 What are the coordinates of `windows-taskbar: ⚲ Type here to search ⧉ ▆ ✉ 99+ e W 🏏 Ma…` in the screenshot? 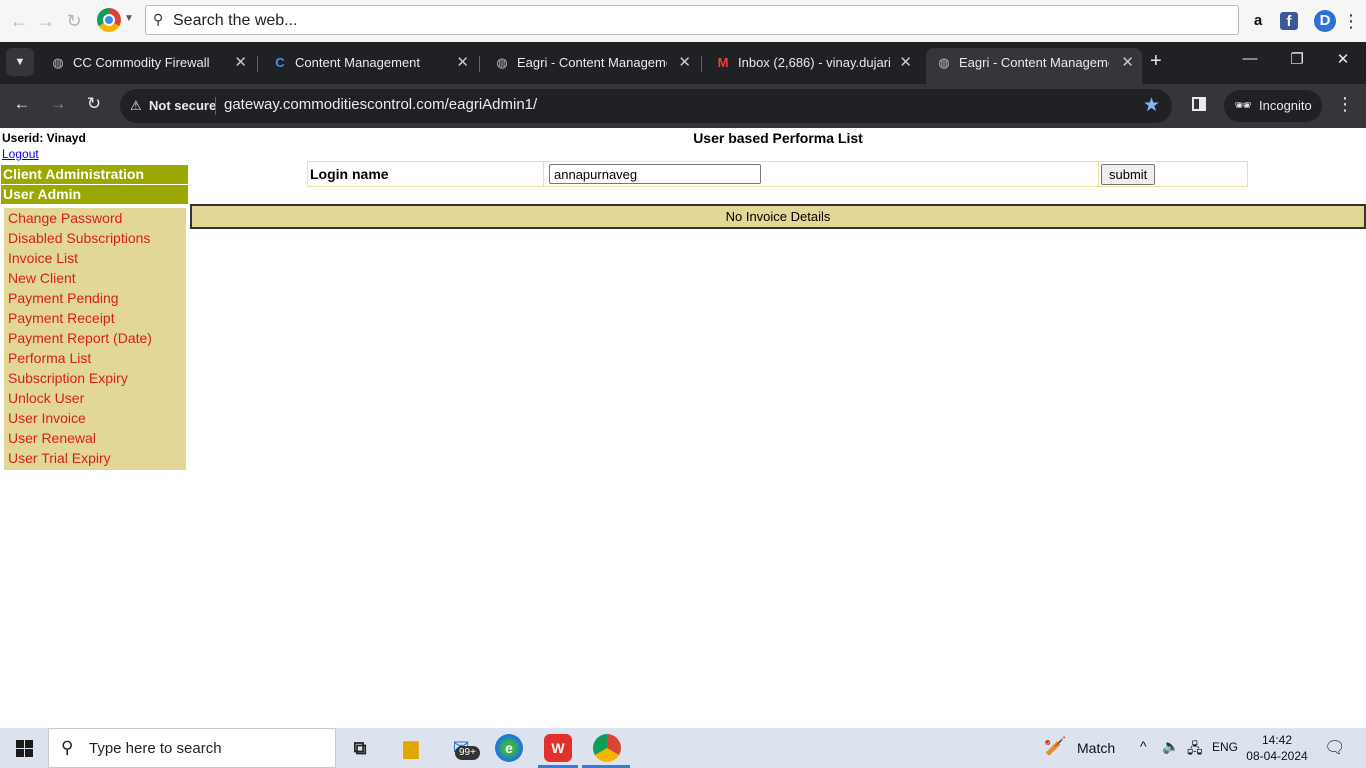 It's located at (683, 748).